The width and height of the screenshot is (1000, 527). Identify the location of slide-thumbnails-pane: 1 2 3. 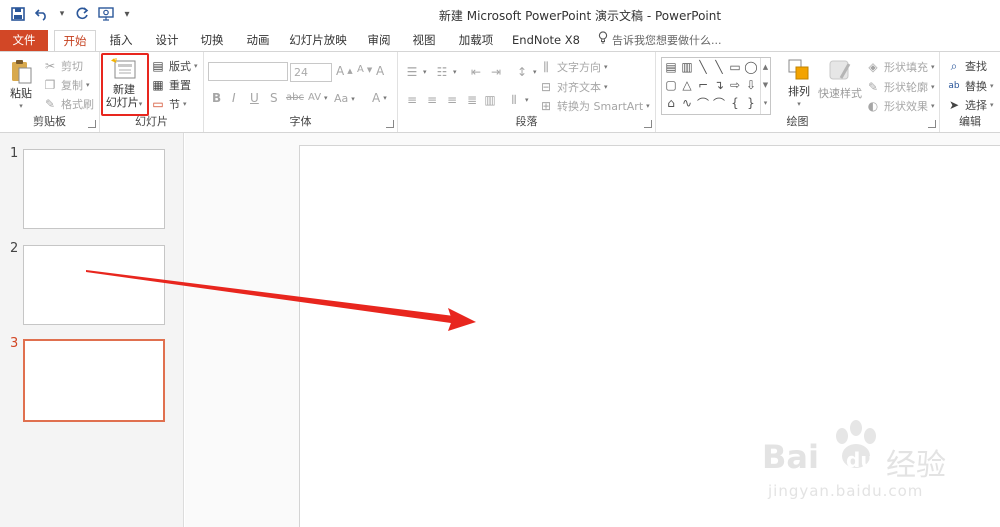
(92, 330).